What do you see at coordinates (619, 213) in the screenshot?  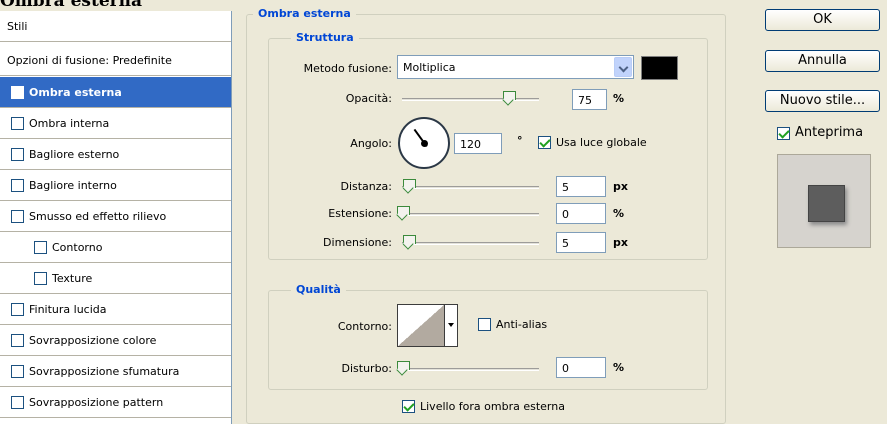 I see `spread-unit: %` at bounding box center [619, 213].